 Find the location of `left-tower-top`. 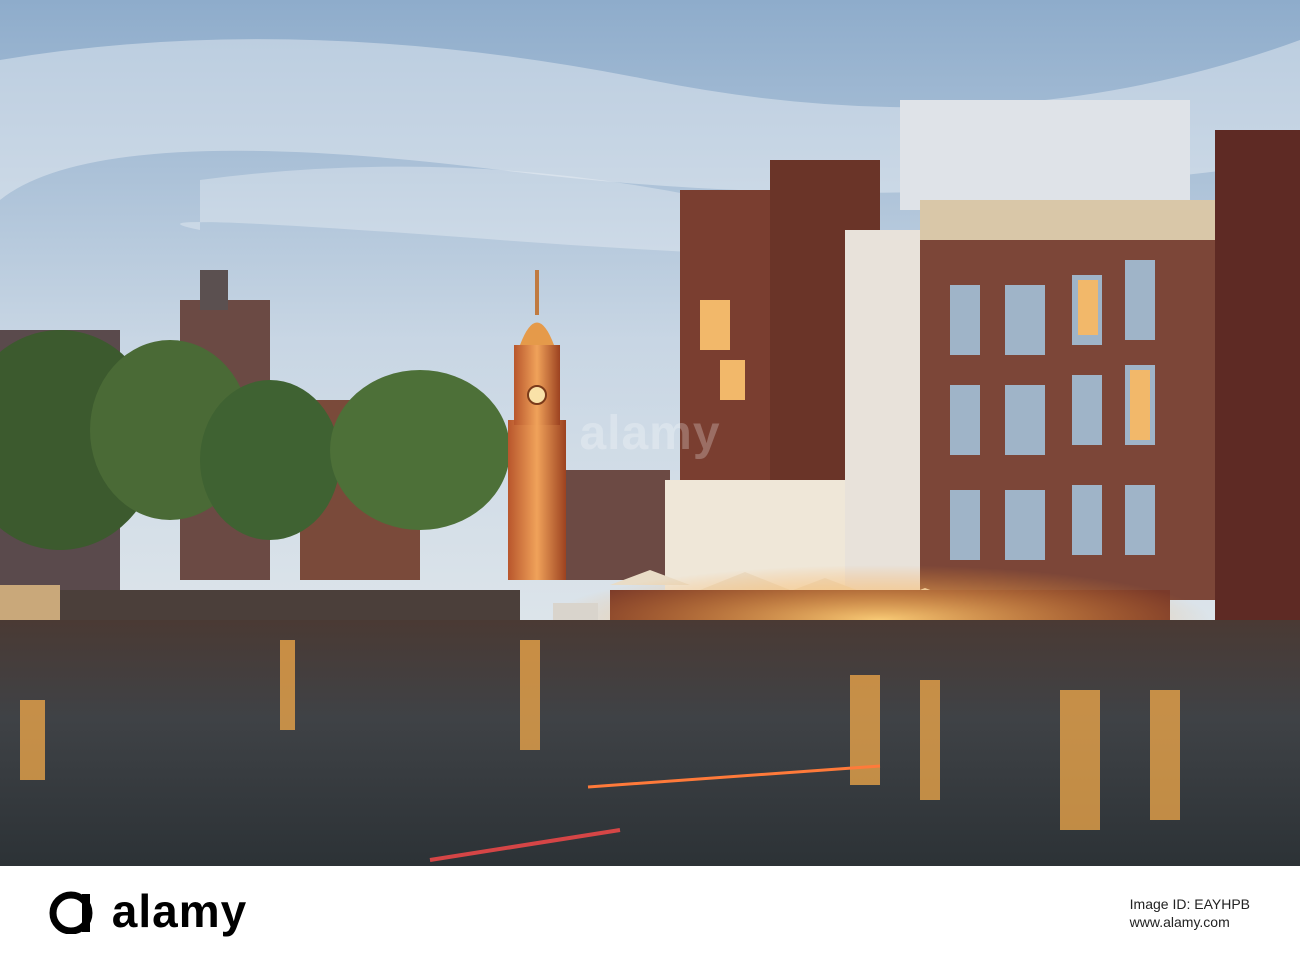

left-tower-top is located at coordinates (214, 290).